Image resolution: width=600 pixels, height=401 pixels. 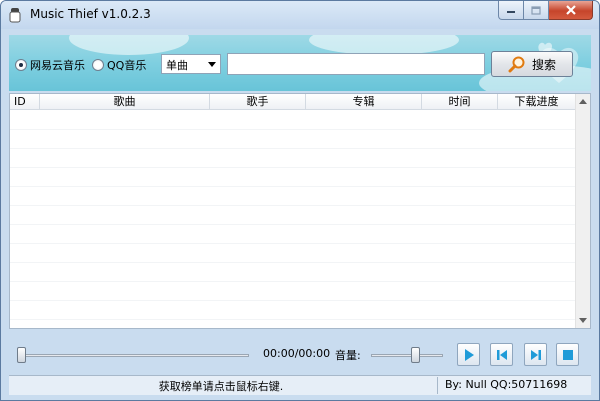 I want to click on column-header-id: ID, so click(x=25, y=102).